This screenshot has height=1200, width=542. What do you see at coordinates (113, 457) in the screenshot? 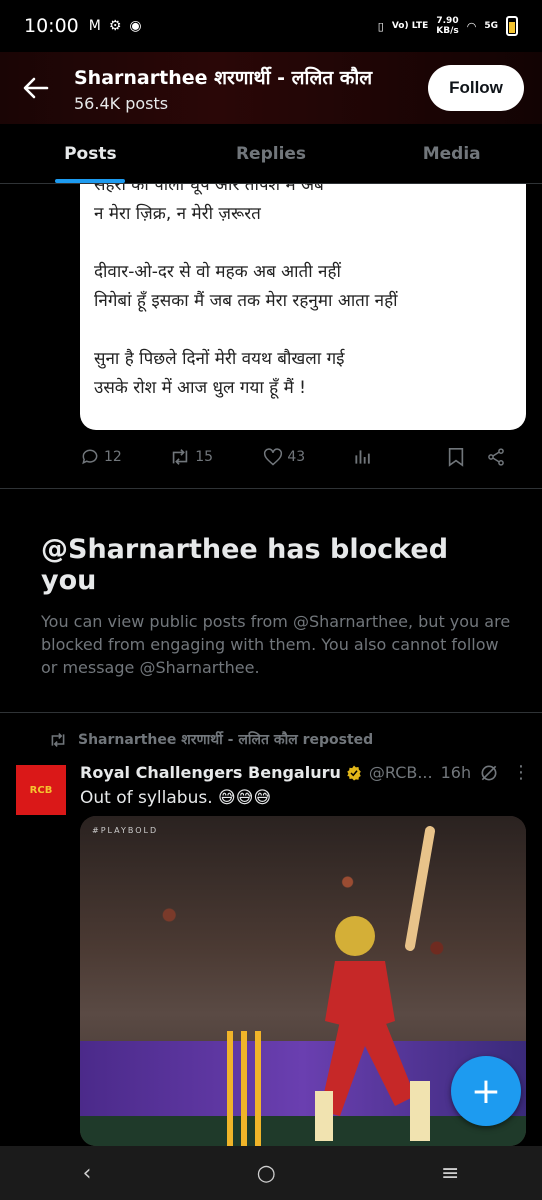
I see `reply-count: 12` at bounding box center [113, 457].